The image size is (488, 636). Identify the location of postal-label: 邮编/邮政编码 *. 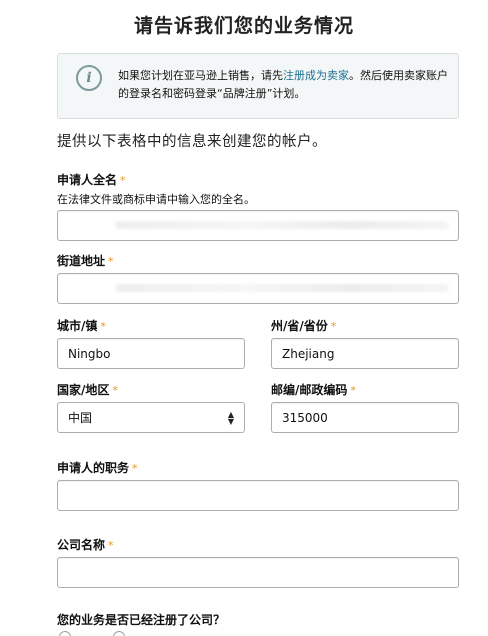
(313, 389).